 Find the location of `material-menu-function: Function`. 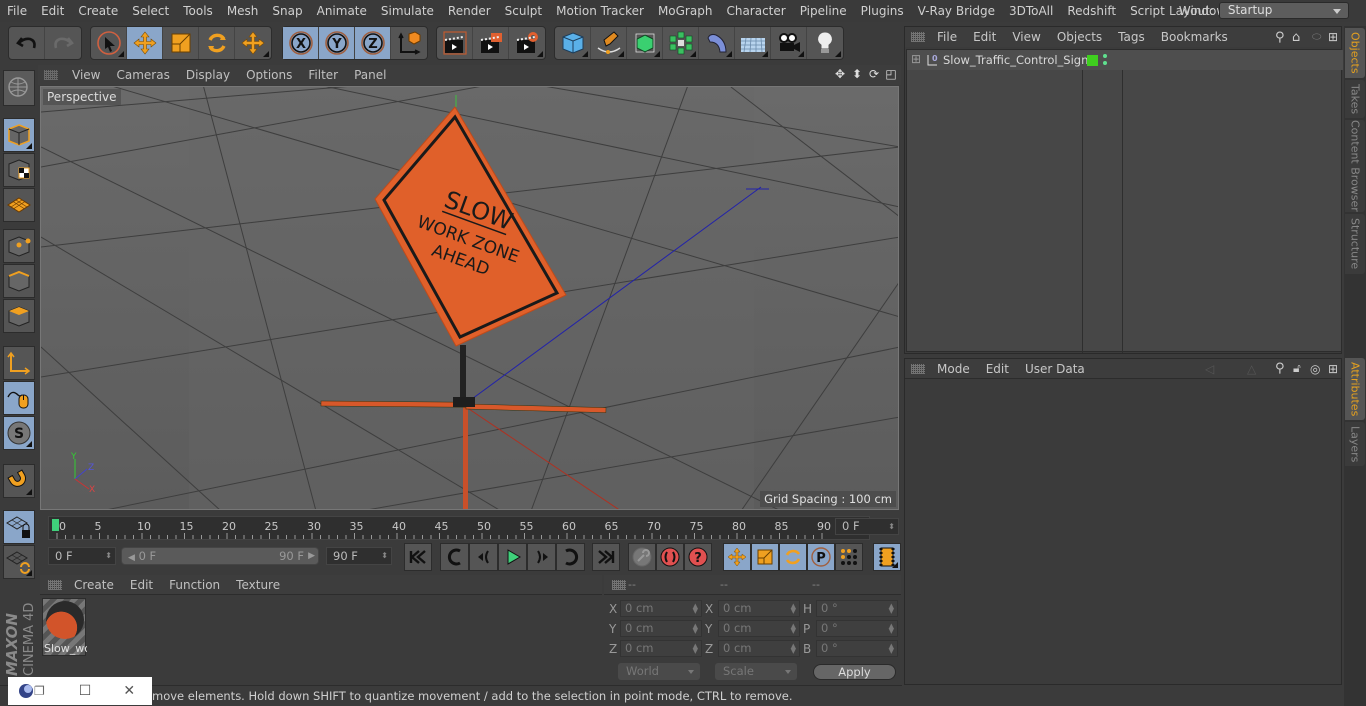

material-menu-function: Function is located at coordinates (194, 585).